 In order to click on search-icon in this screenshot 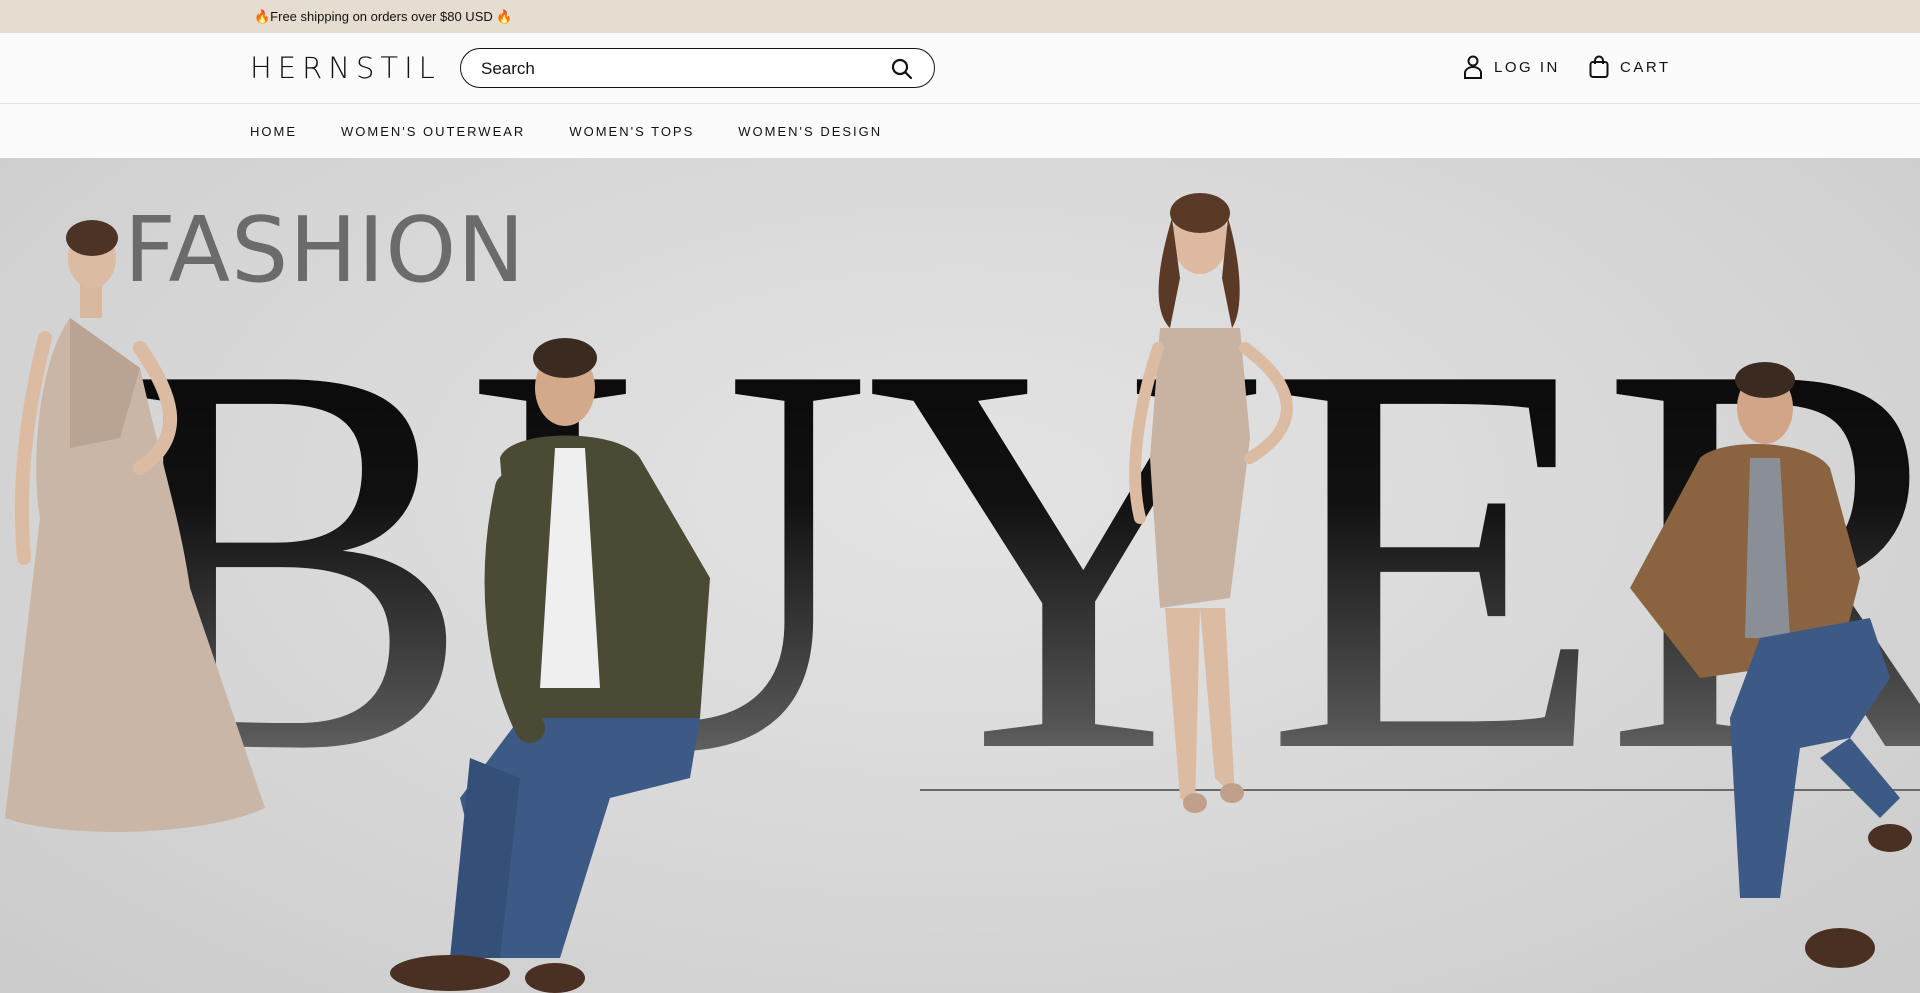, I will do `click(902, 69)`.